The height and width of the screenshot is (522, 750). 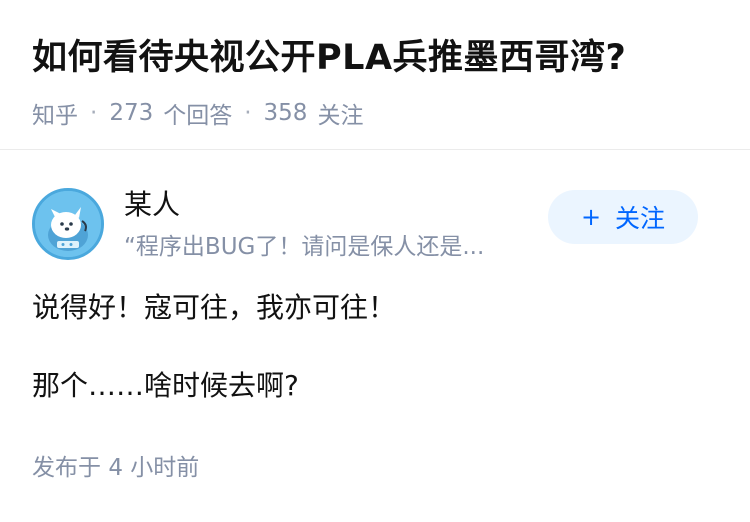 I want to click on author-row: 某人 “程序出BUG了！请问是保人还是... + 关注, so click(x=375, y=224).